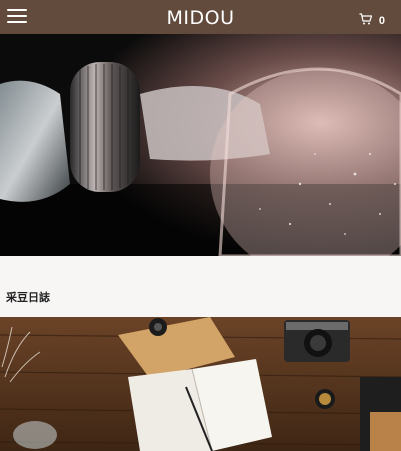  I want to click on section-title: 采豆日誌, so click(28, 297).